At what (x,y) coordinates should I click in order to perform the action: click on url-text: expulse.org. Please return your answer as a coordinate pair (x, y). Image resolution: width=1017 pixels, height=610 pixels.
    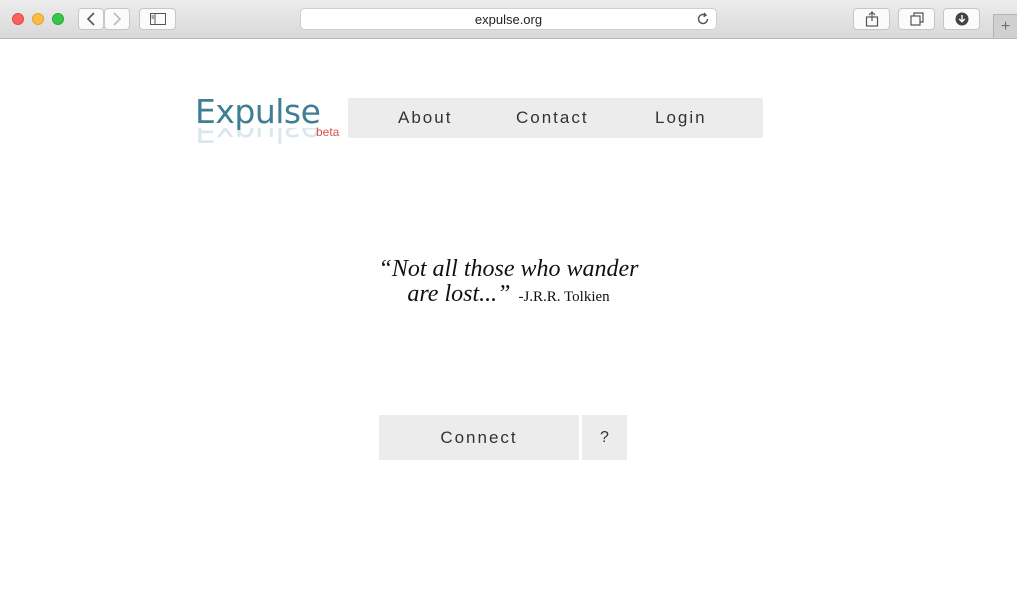
    Looking at the image, I should click on (508, 19).